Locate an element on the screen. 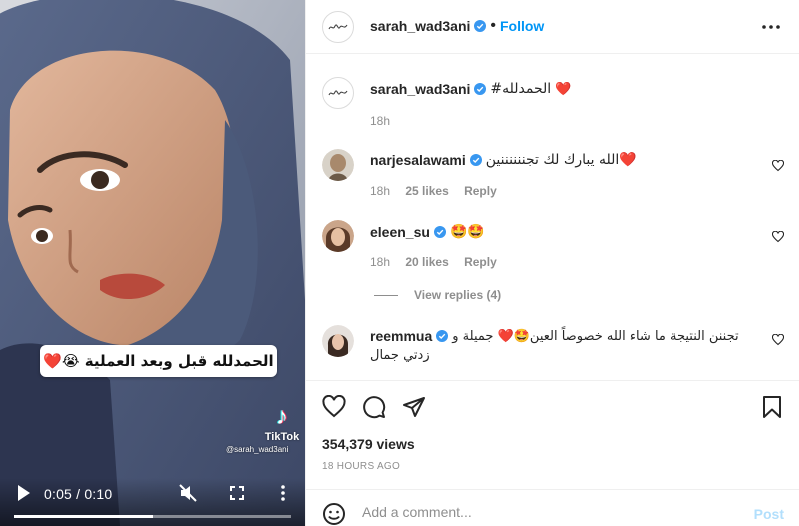 Image resolution: width=799 pixels, height=526 pixels. post-actions: 354,379 views 18 HOURS AGO is located at coordinates (552, 430).